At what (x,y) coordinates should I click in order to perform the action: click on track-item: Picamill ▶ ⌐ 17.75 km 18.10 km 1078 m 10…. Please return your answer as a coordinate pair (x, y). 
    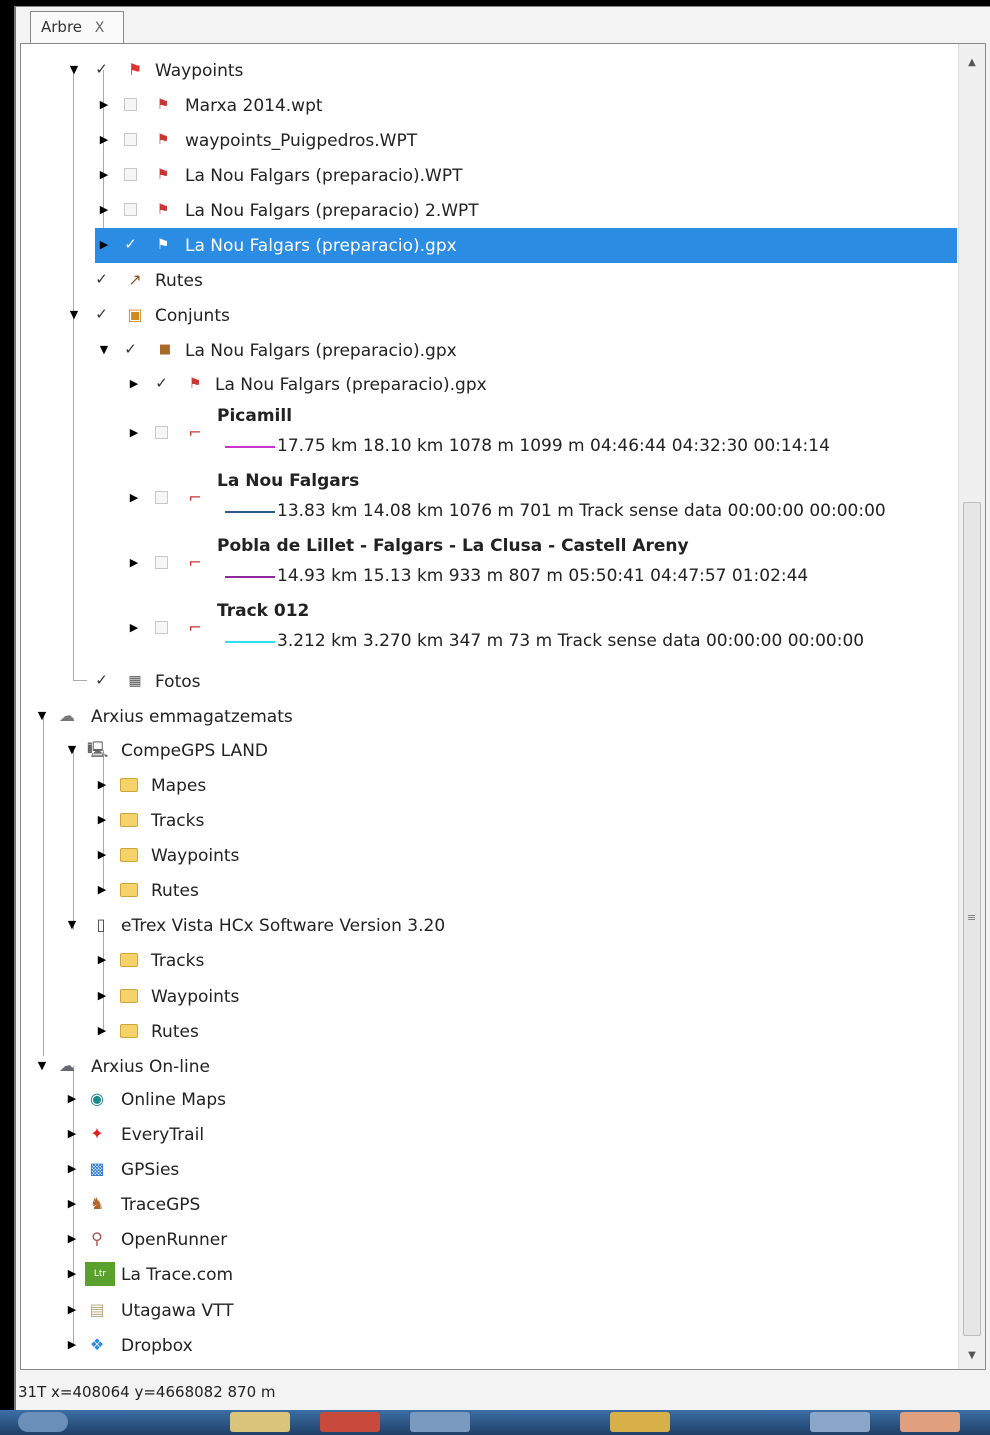
    Looking at the image, I should click on (489, 433).